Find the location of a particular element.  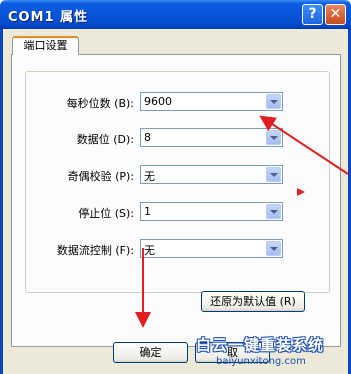

ok-button: 确定 is located at coordinates (150, 352).